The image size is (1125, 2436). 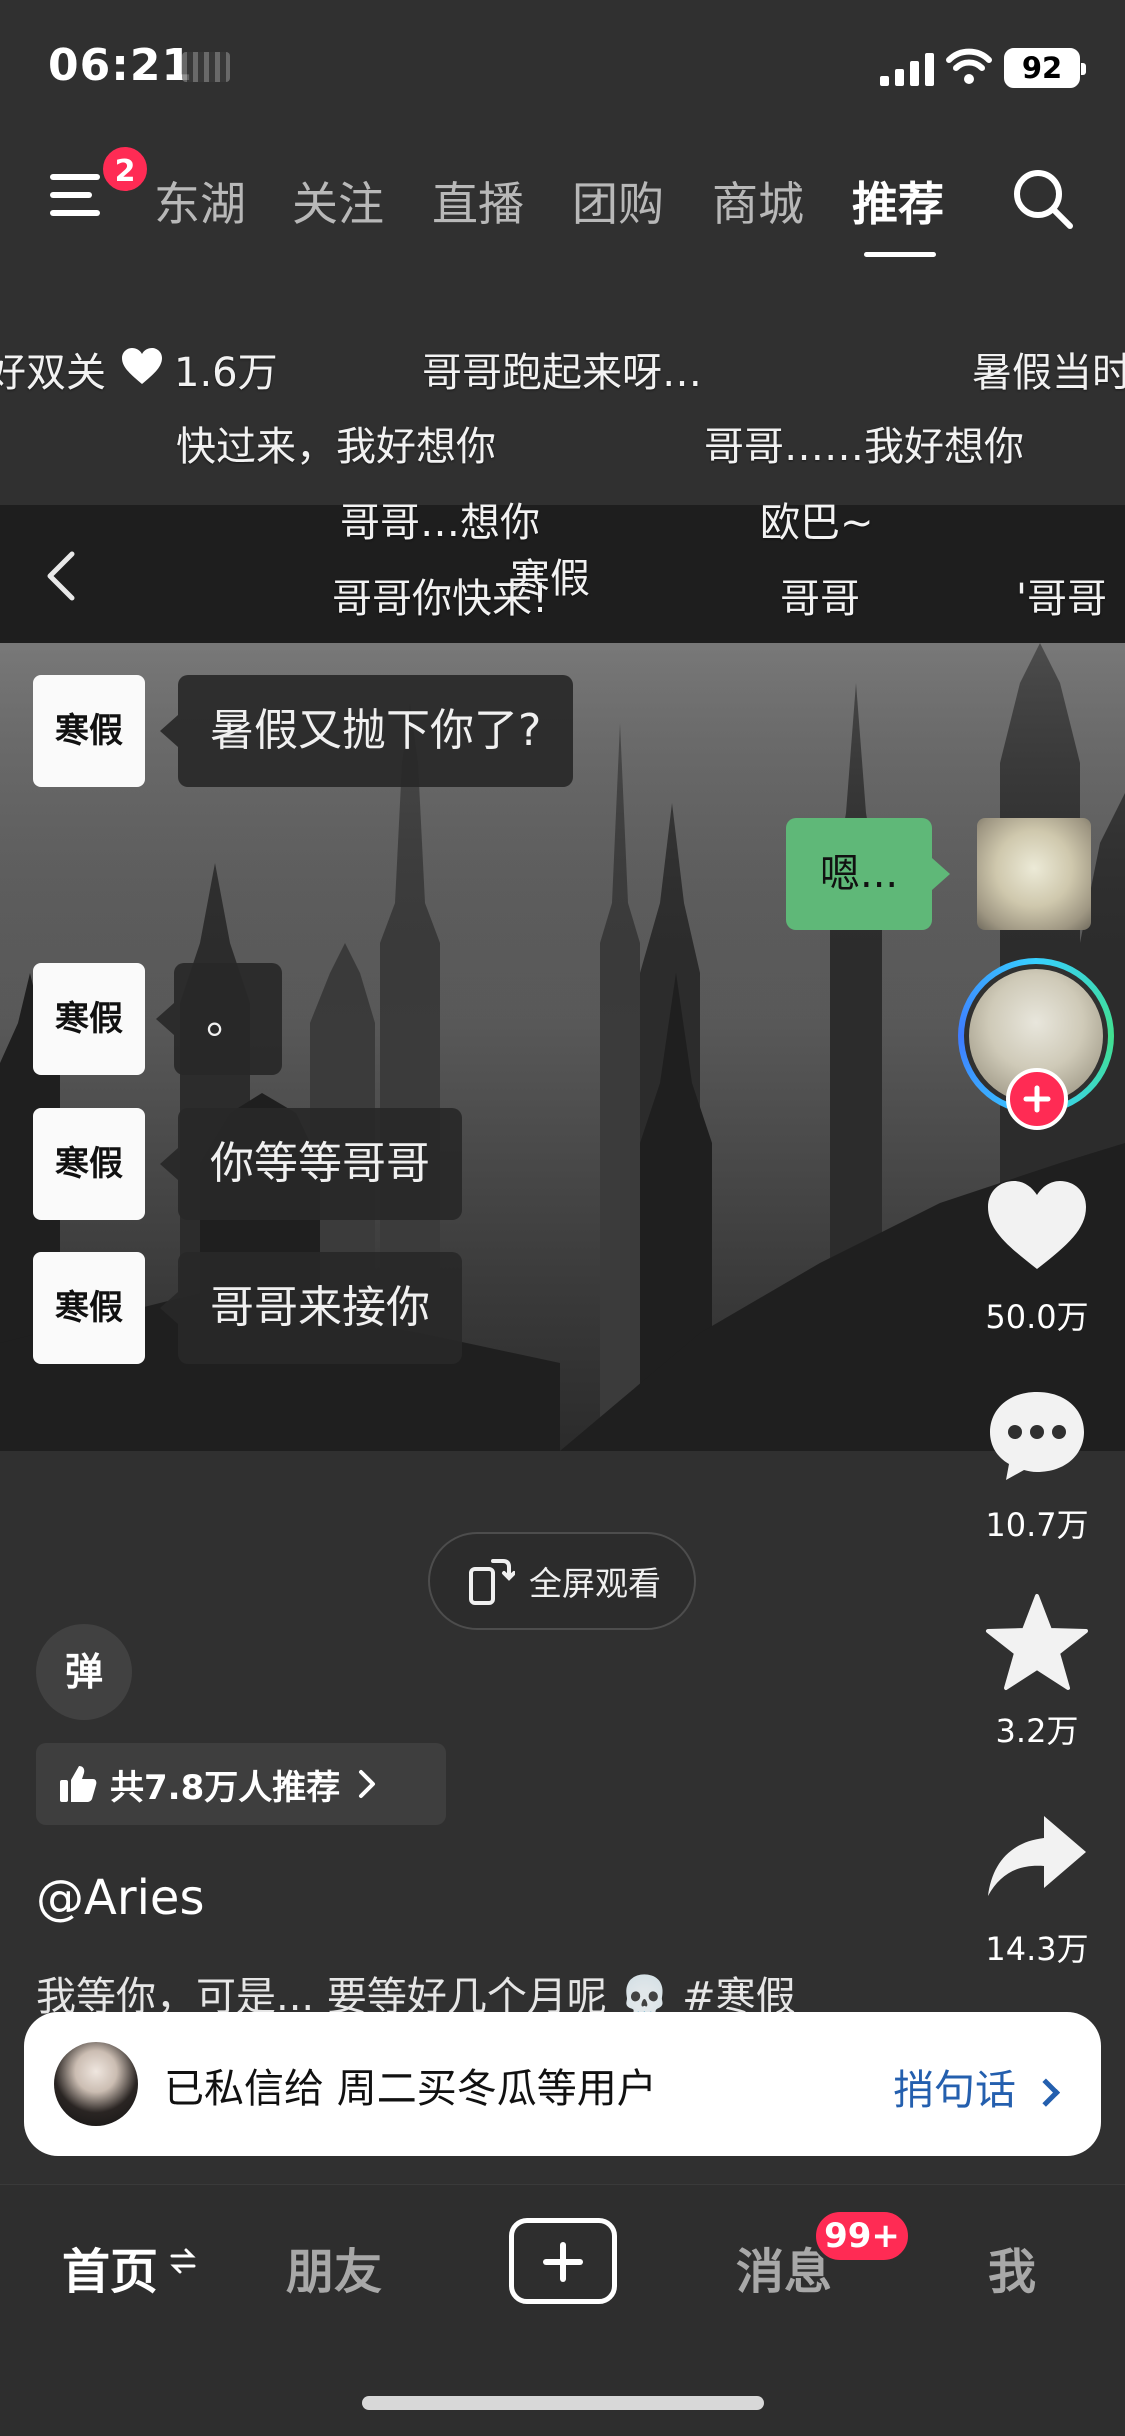 What do you see at coordinates (1012, 2267) in the screenshot?
I see `nav-me: 我` at bounding box center [1012, 2267].